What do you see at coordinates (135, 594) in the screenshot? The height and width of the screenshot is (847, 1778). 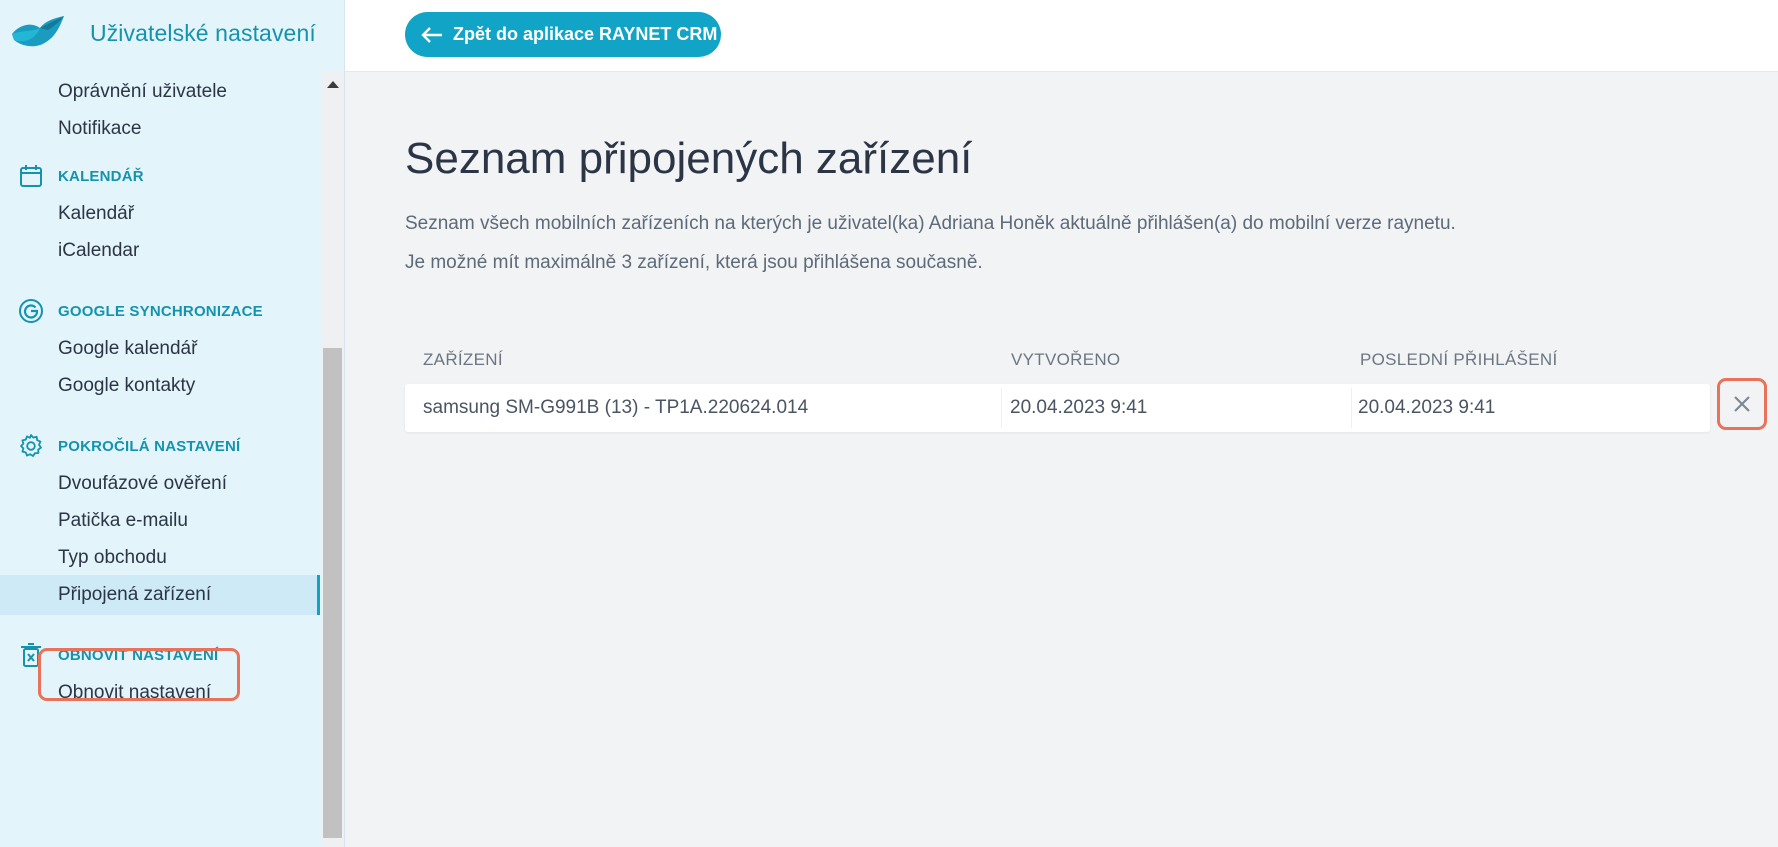 I see `sidebar-item-label: Připojená zařízení` at bounding box center [135, 594].